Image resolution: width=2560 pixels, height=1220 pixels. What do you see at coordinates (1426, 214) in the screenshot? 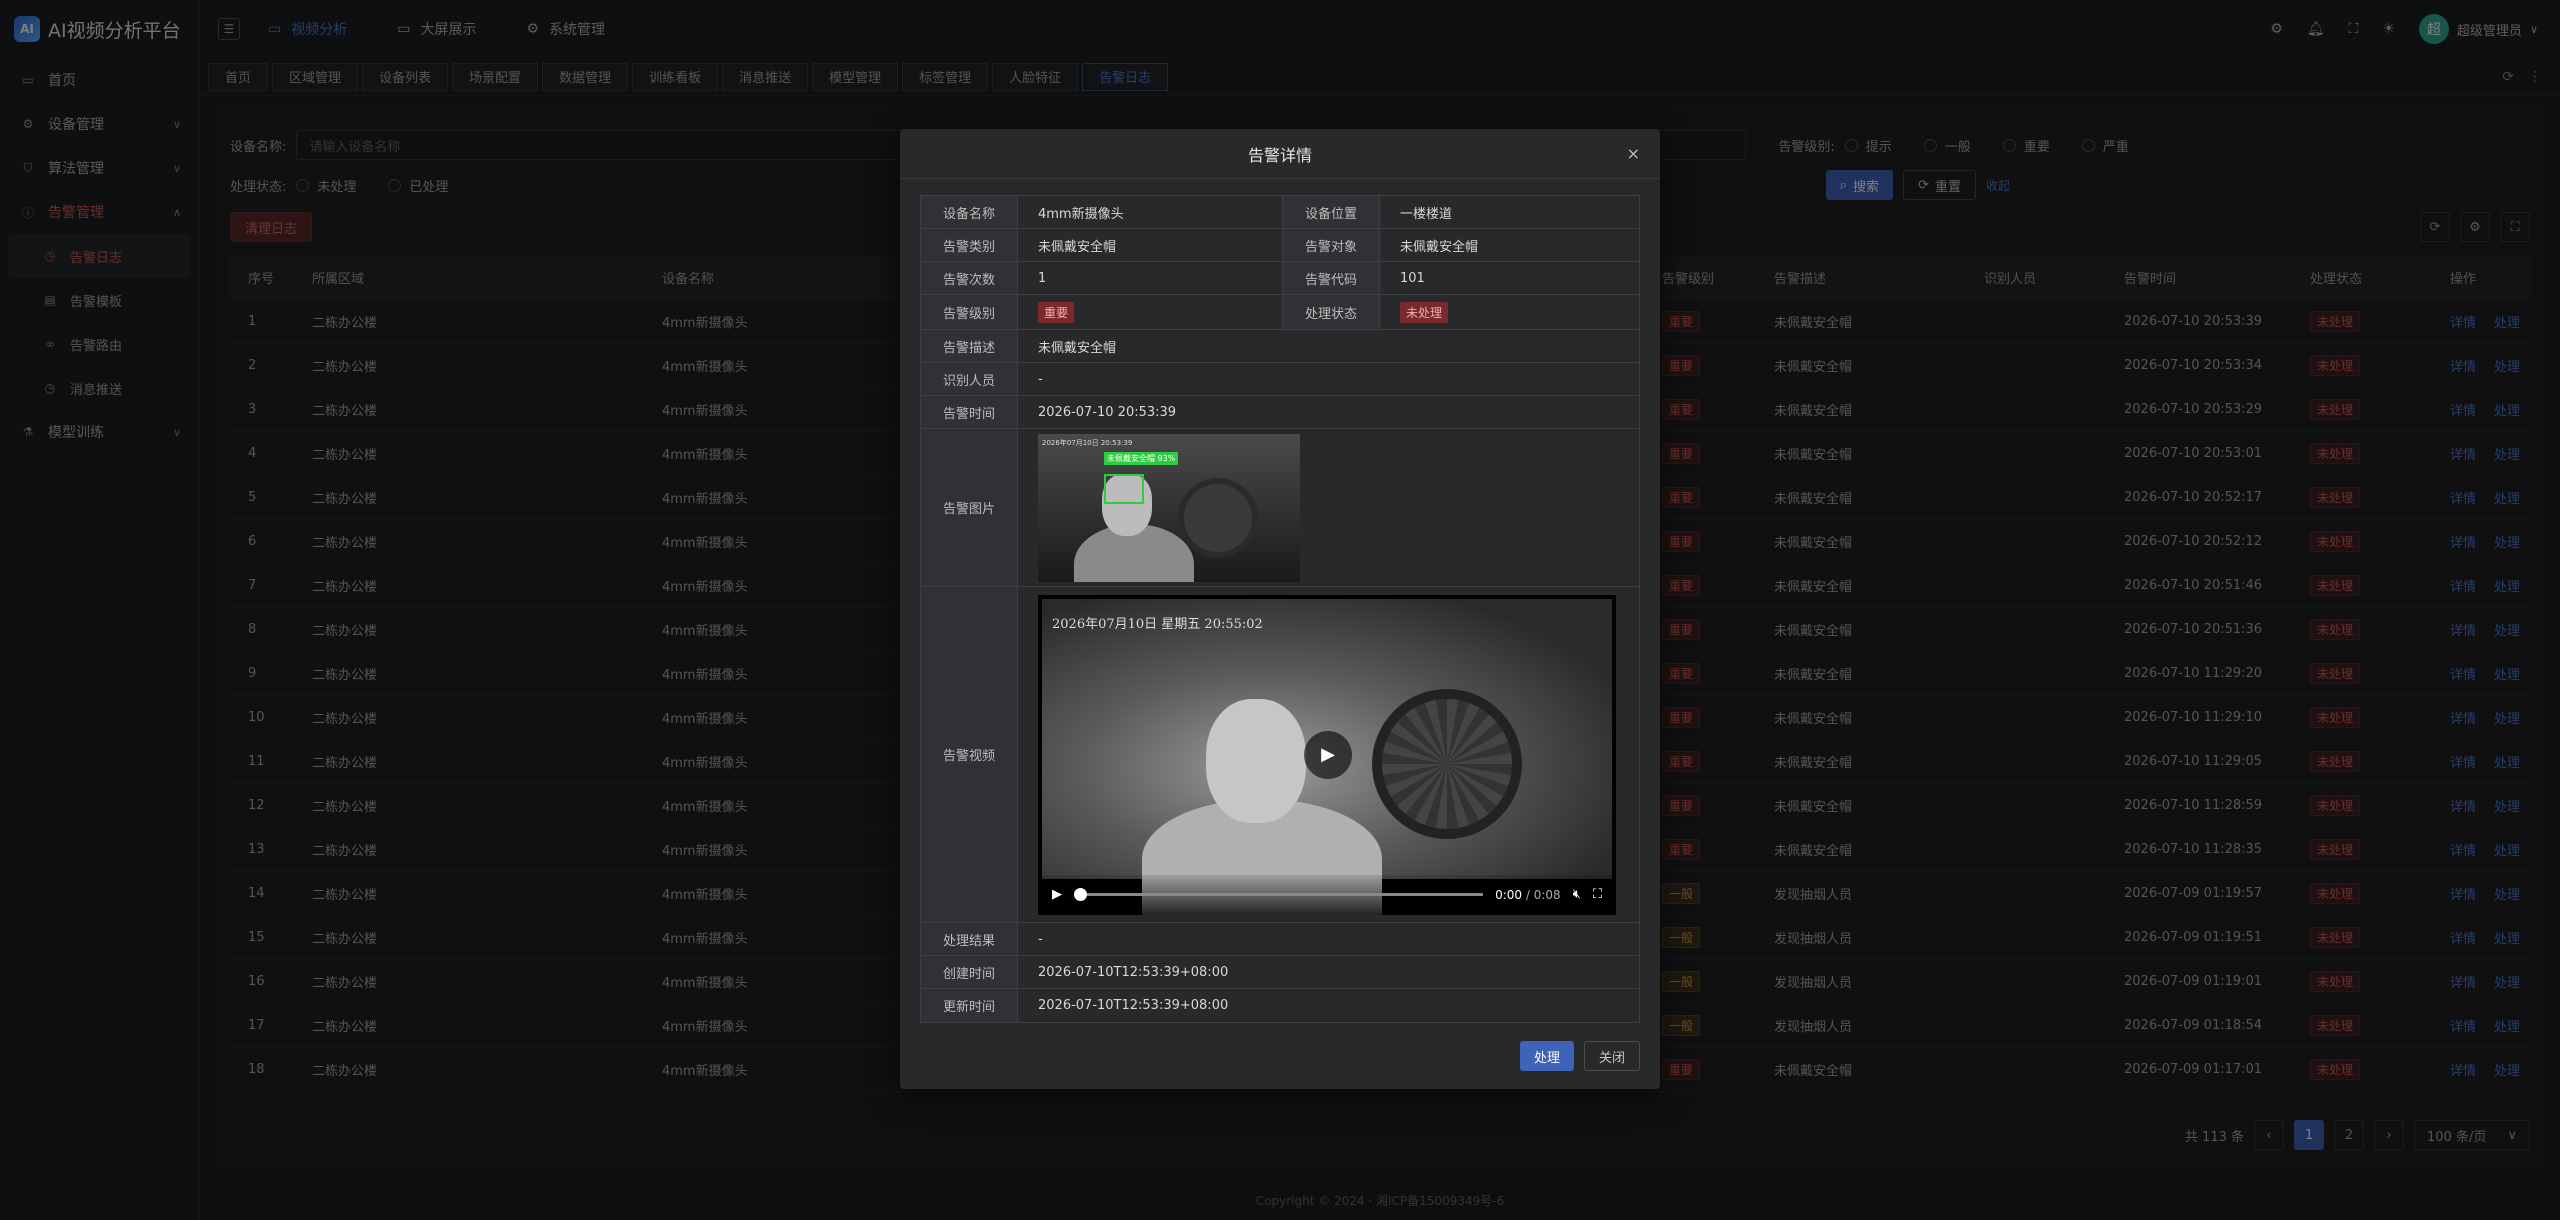
I see `detail-value: 一楼楼道` at bounding box center [1426, 214].